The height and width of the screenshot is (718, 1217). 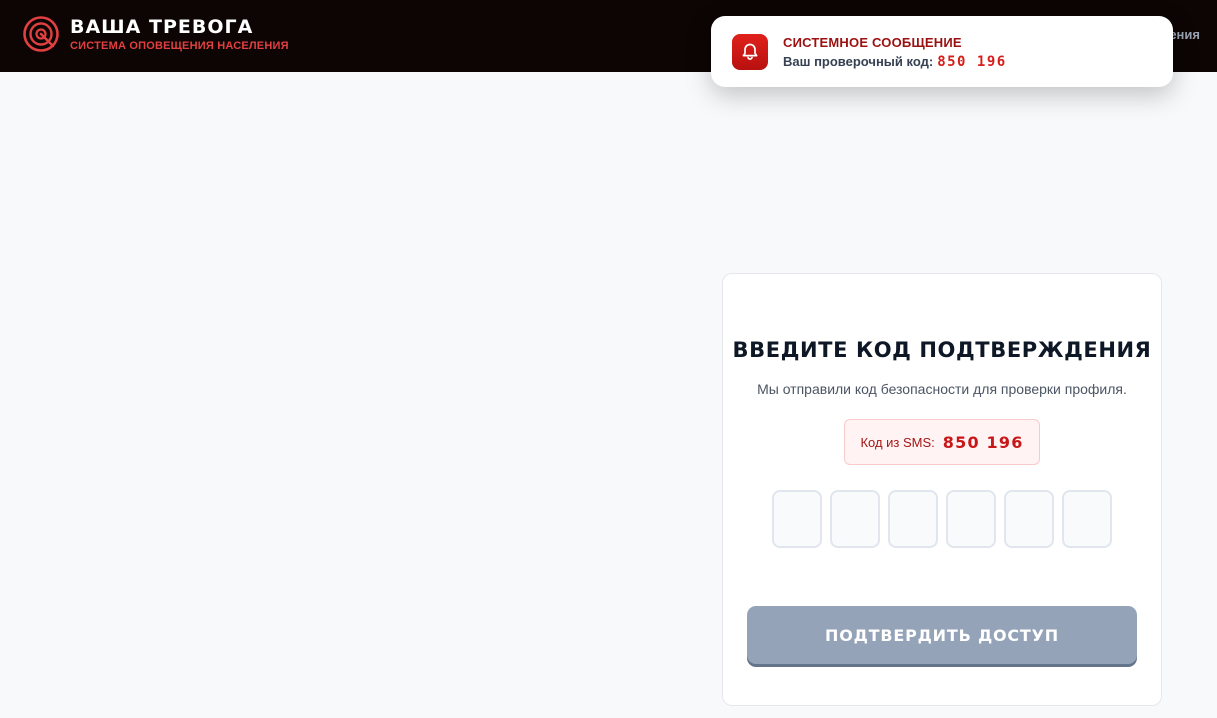 What do you see at coordinates (179, 45) in the screenshot?
I see `brand-subtitle: СИСТЕМА ОПОВЕЩЕНИЯ НАСЕЛЕНИЯ` at bounding box center [179, 45].